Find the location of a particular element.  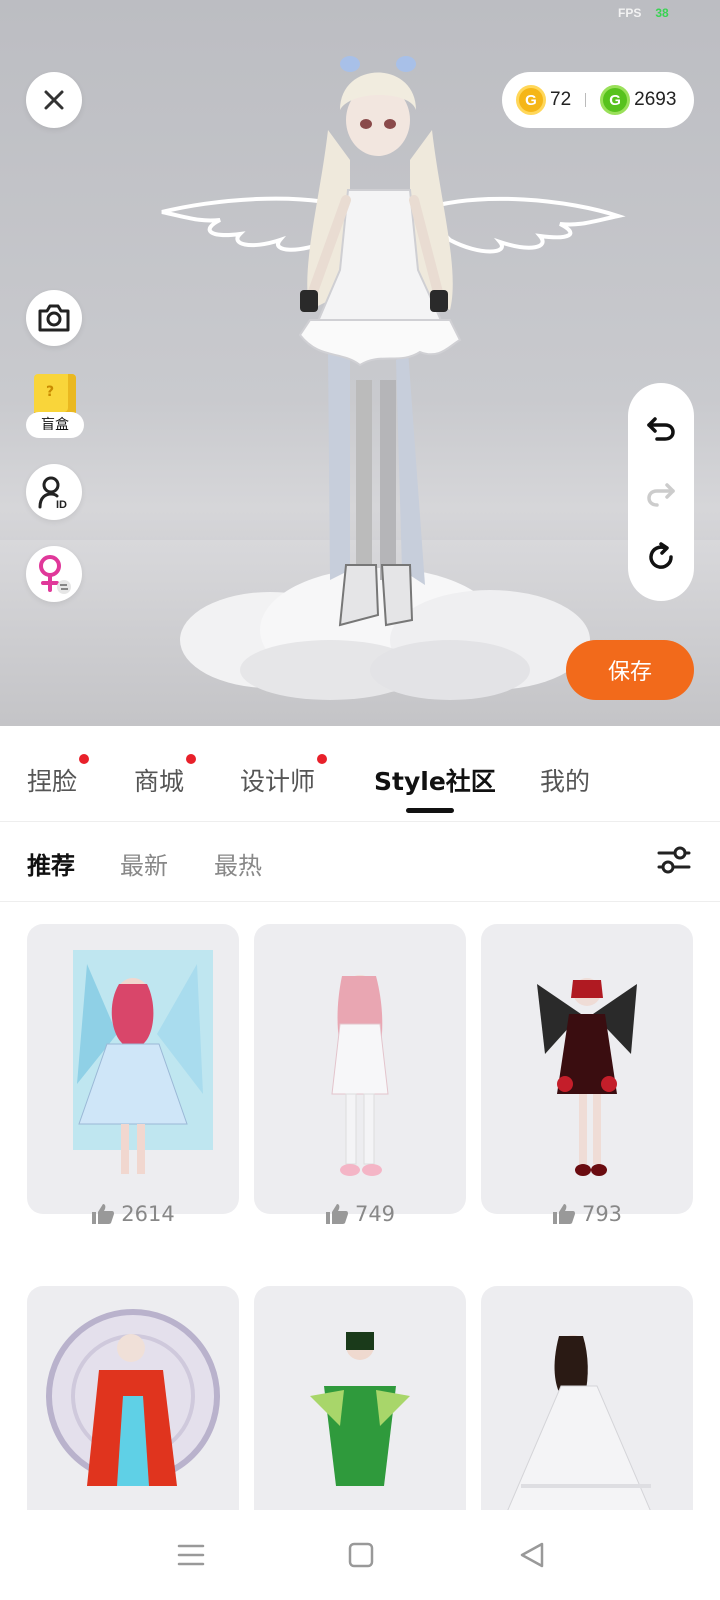

save-button: 保存 is located at coordinates (630, 670).